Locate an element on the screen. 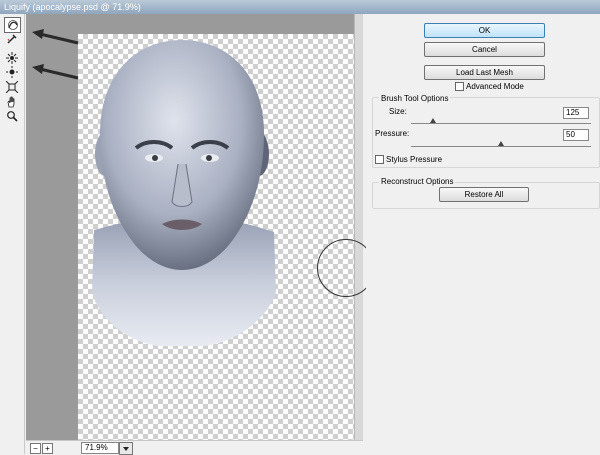 Image resolution: width=600 pixels, height=455 pixels. size-slider-thumb is located at coordinates (432, 120).